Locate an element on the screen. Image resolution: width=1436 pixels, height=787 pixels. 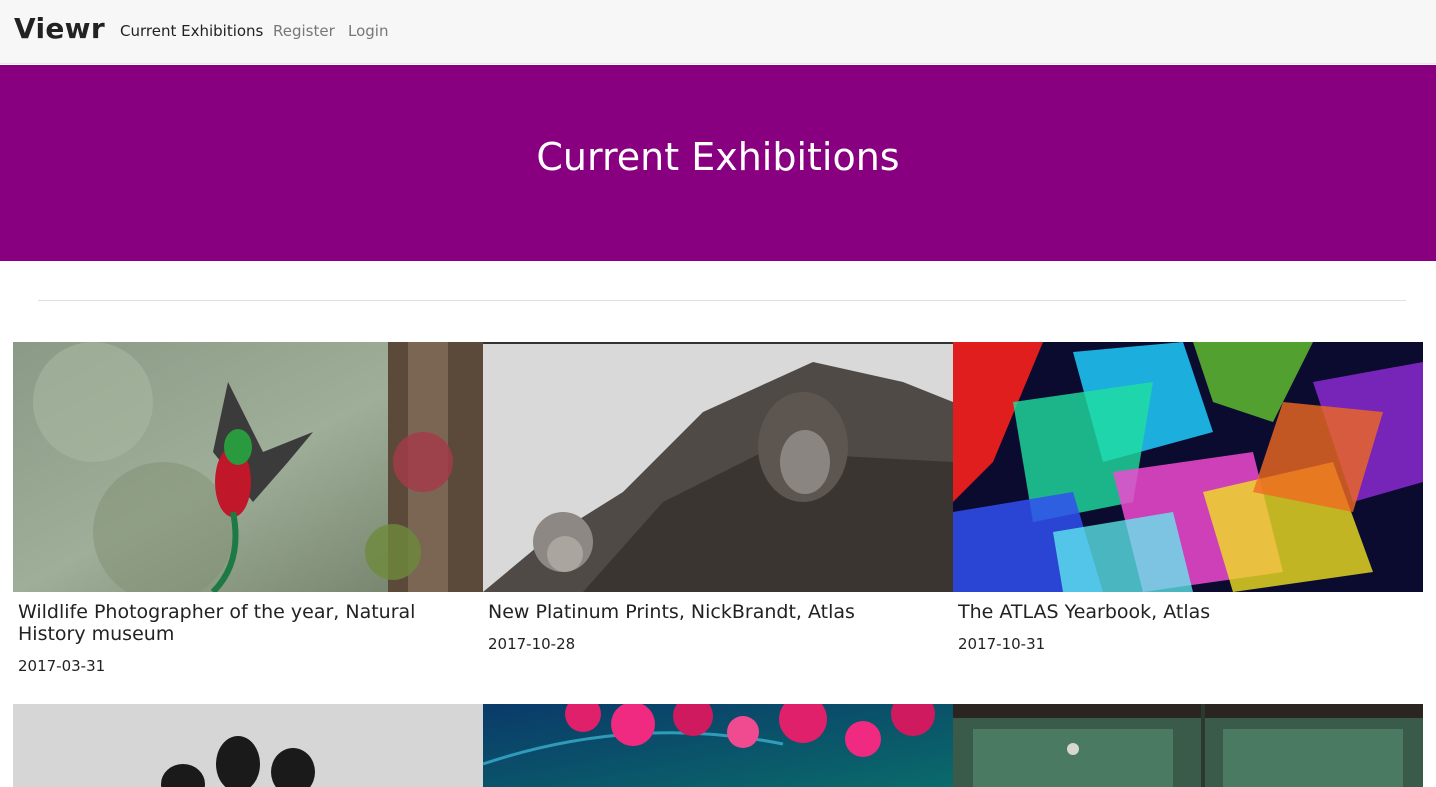
exhibition-title: The ATLAS Yearbook, Atlas is located at coordinates (1185, 612).